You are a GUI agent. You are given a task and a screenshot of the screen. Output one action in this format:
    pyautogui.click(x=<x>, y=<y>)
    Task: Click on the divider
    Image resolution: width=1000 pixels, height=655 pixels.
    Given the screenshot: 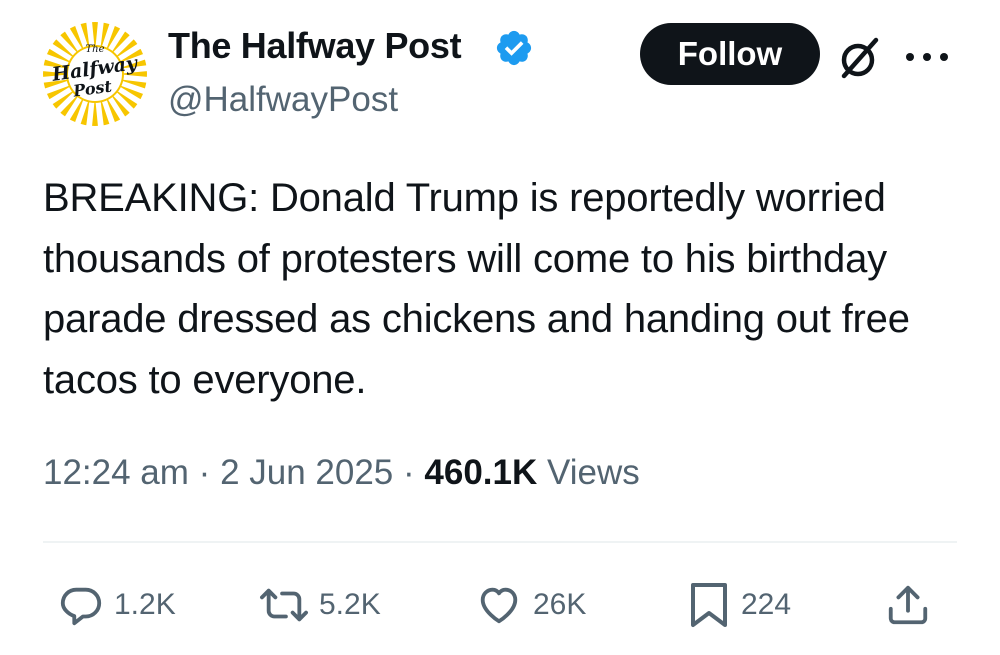 What is the action you would take?
    pyautogui.click(x=500, y=542)
    